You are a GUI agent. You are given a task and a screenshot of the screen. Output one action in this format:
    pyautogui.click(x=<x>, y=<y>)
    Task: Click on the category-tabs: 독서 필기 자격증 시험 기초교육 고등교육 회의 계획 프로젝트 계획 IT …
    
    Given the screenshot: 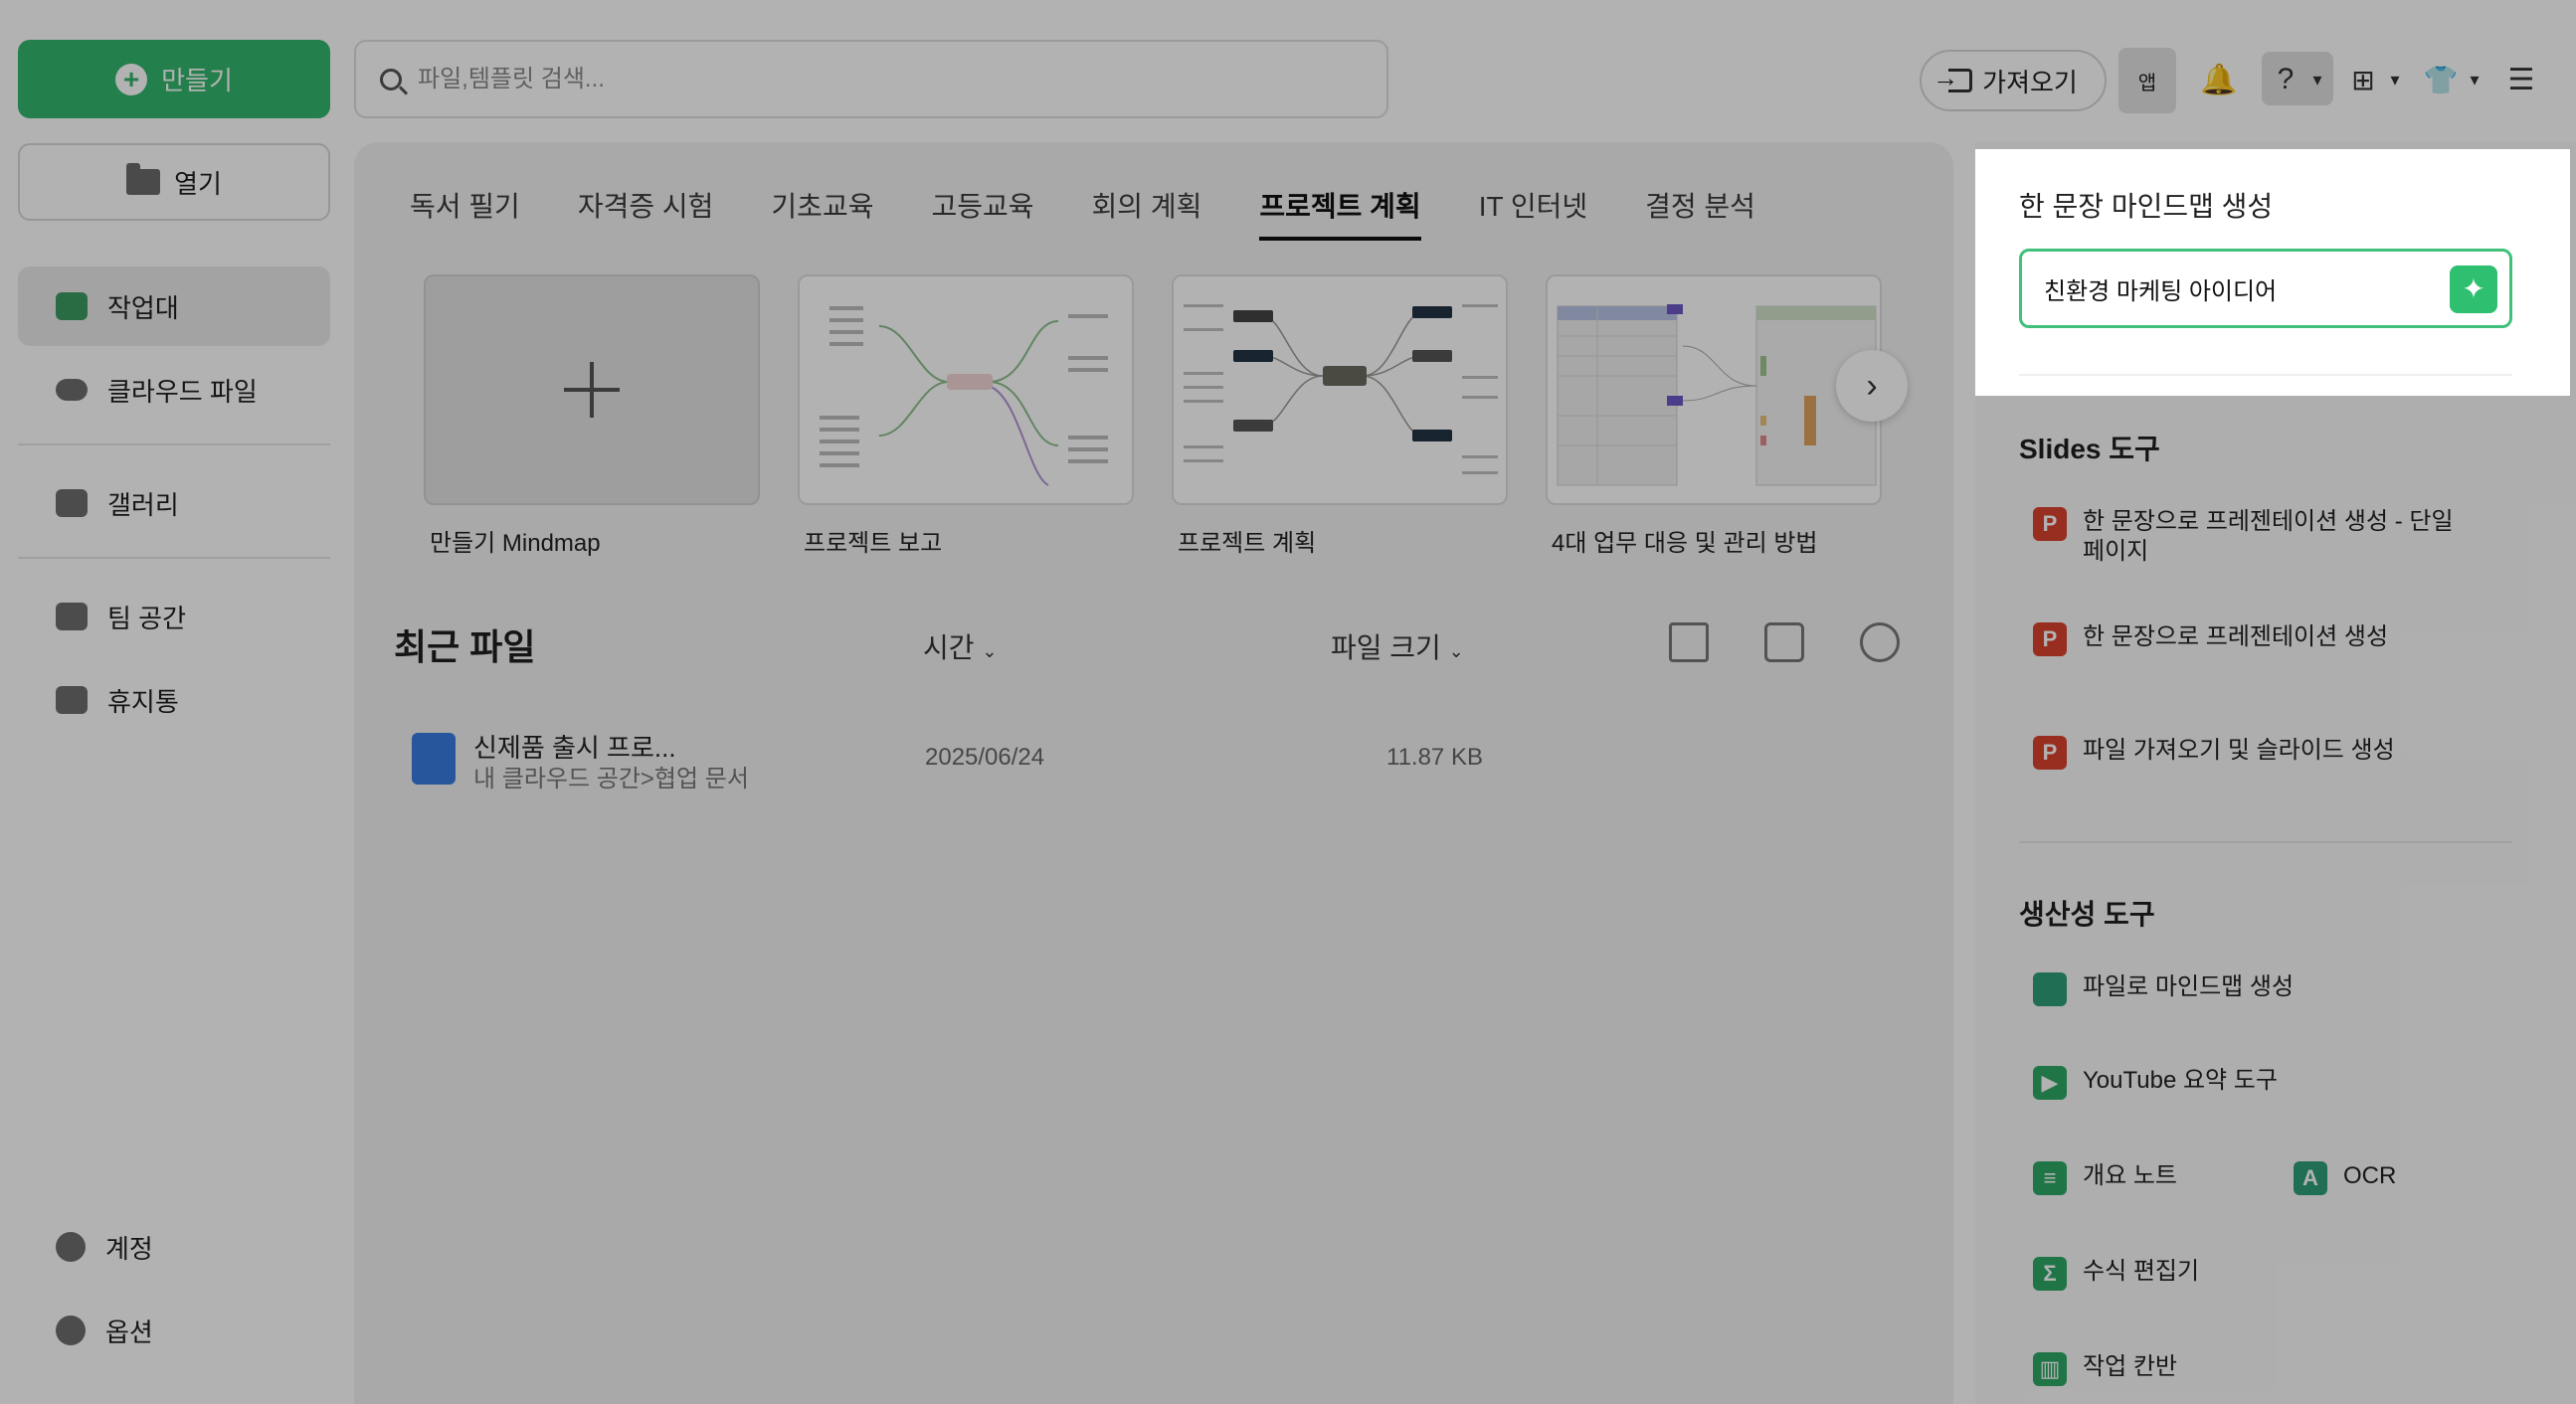 What is the action you would take?
    pyautogui.click(x=1111, y=213)
    